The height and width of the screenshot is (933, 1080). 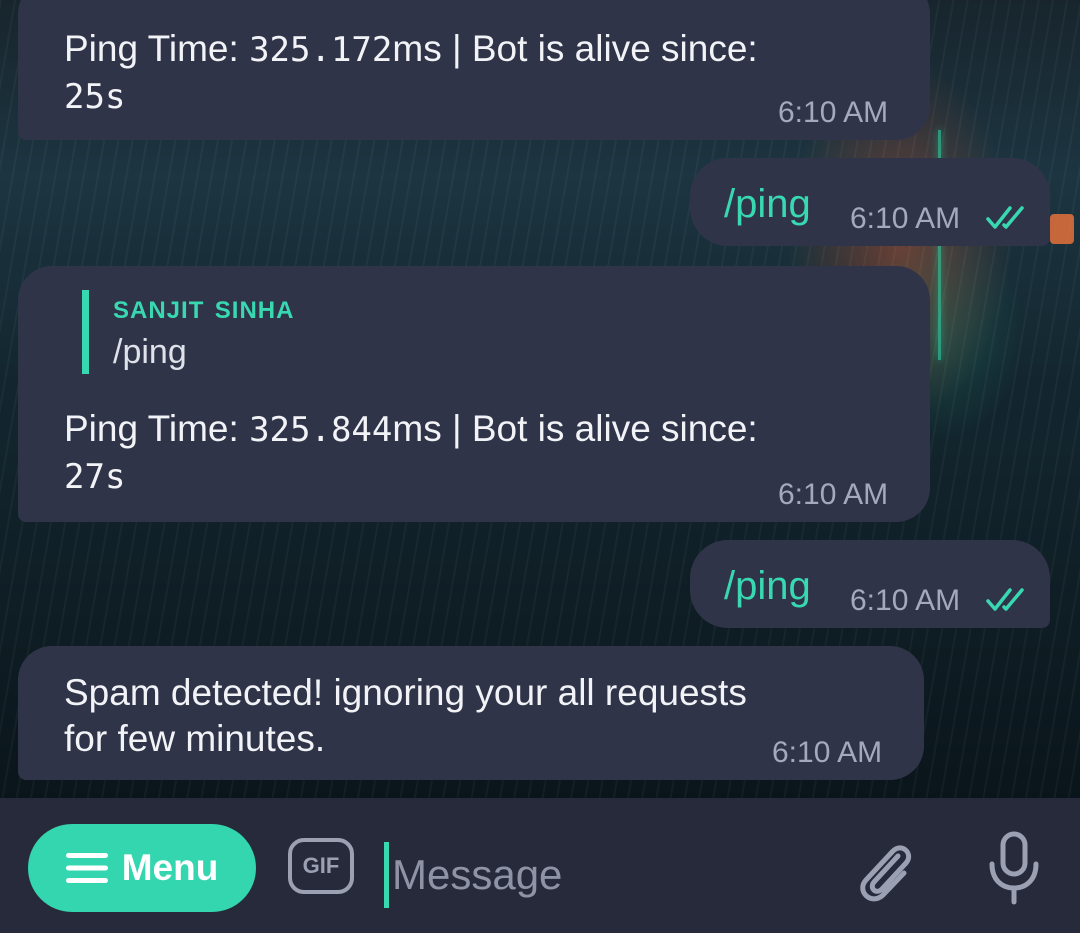 I want to click on reply-text: /ping, so click(x=150, y=352).